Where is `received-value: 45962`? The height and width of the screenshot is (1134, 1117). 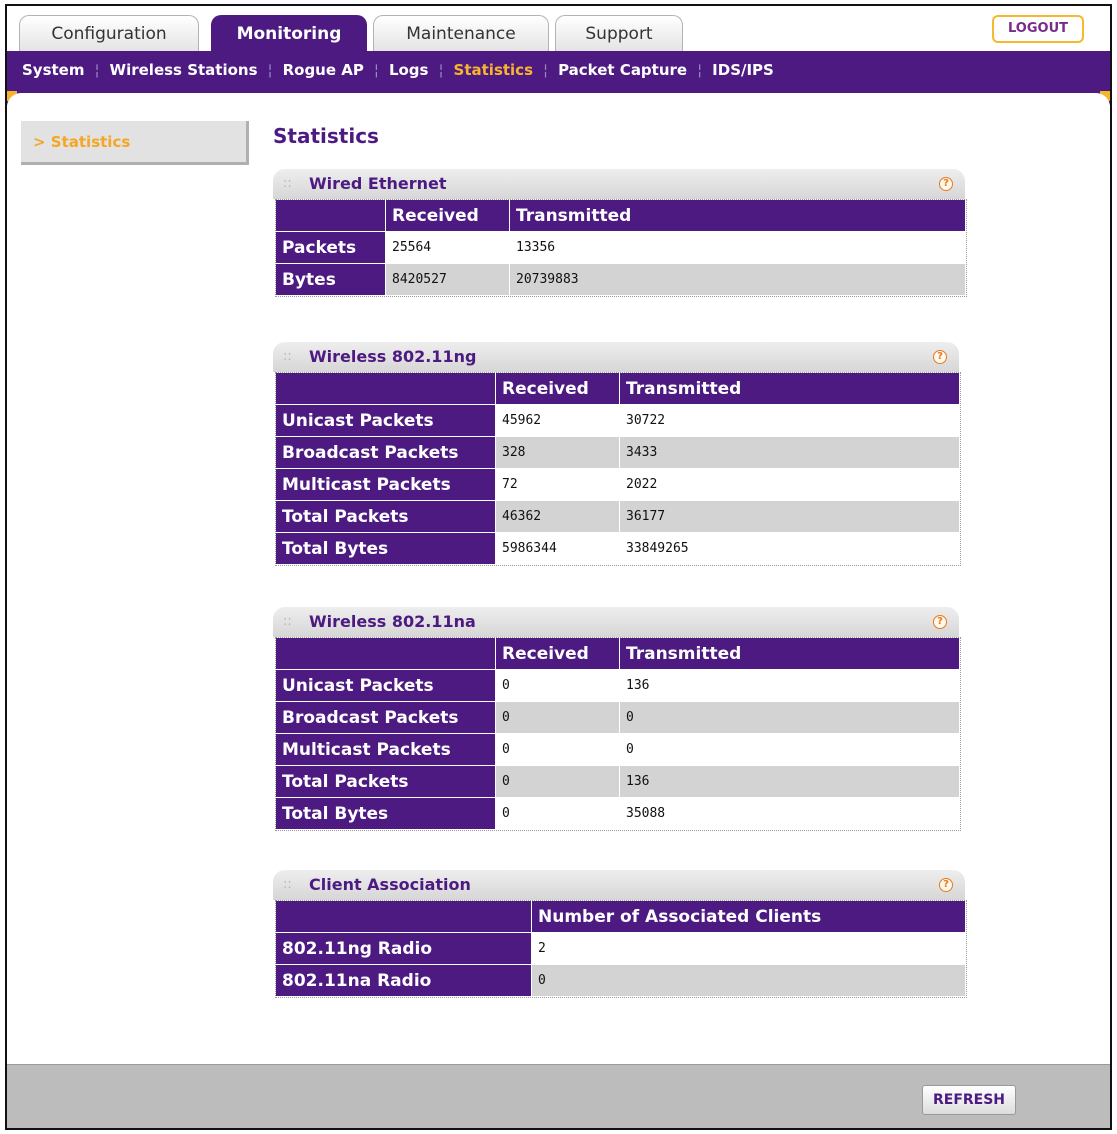
received-value: 45962 is located at coordinates (558, 421).